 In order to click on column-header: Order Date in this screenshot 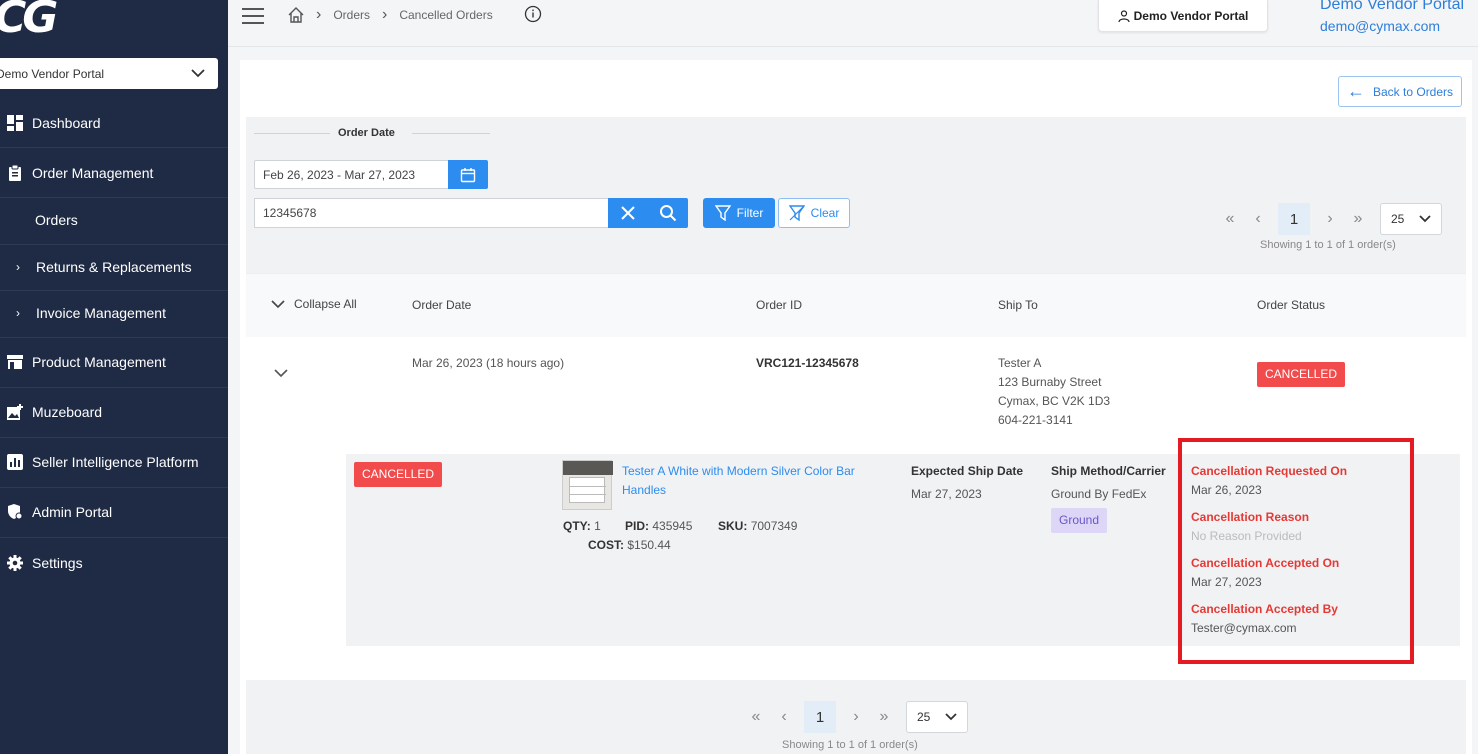, I will do `click(441, 305)`.